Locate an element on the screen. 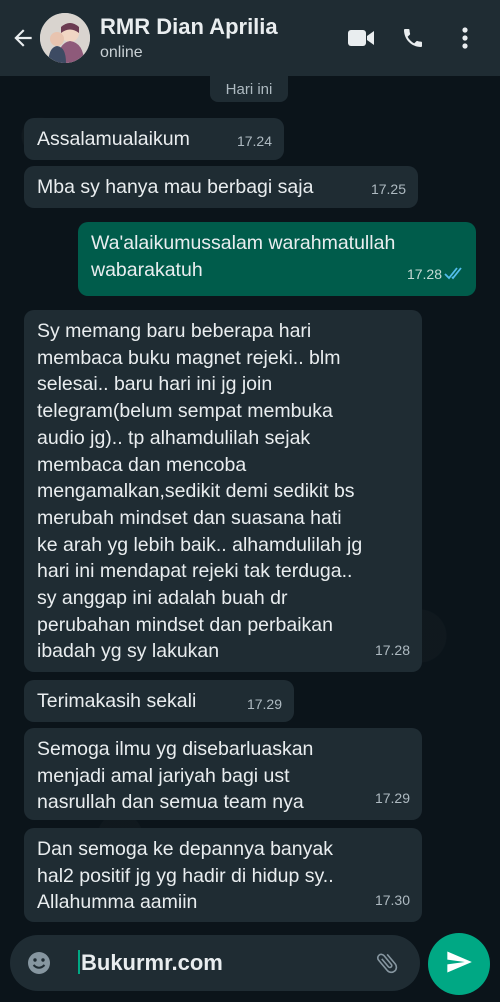  back-arrow-icon is located at coordinates (23, 38).